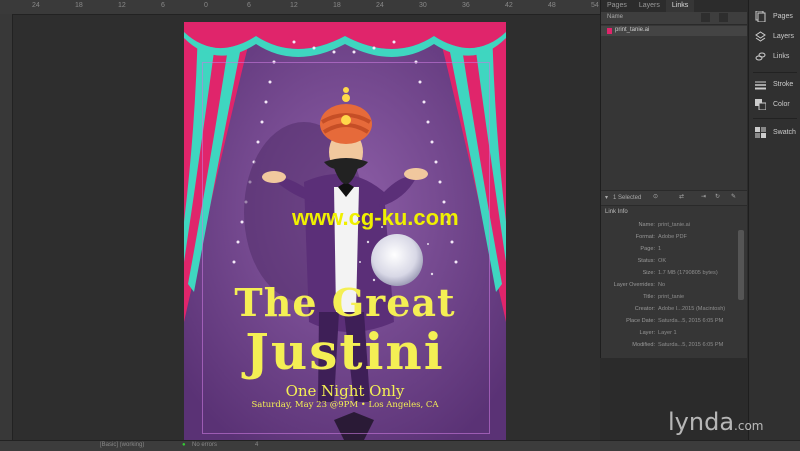 Image resolution: width=800 pixels, height=451 pixels. I want to click on pages-icon, so click(760, 16).